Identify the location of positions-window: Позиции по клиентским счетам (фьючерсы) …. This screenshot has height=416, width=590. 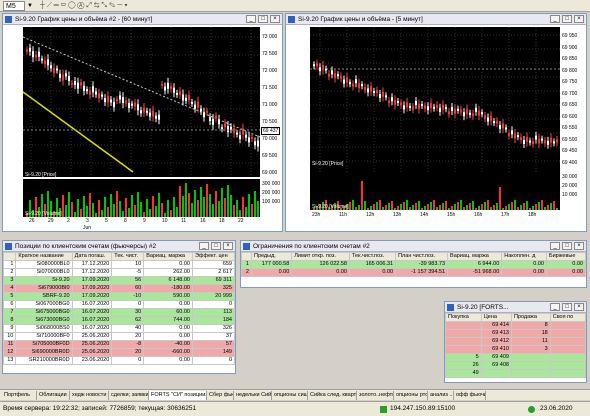
(119, 307).